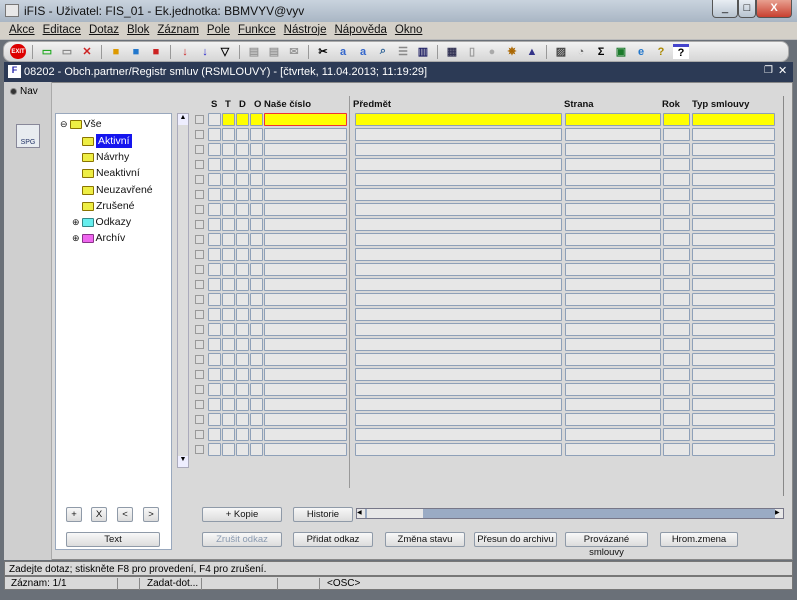  I want to click on ruler-icon: ▲, so click(532, 51).